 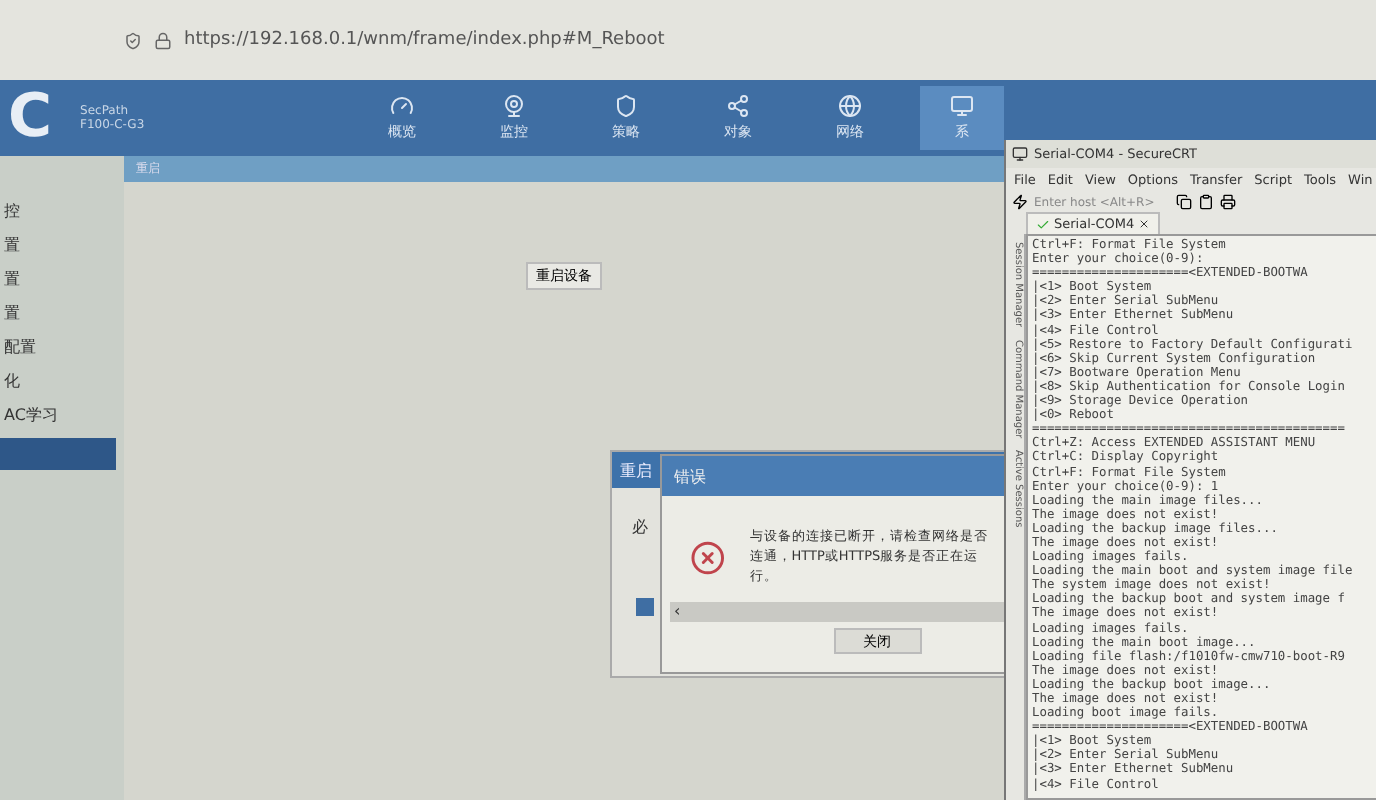 I want to click on check-icon, so click(x=1043, y=224).